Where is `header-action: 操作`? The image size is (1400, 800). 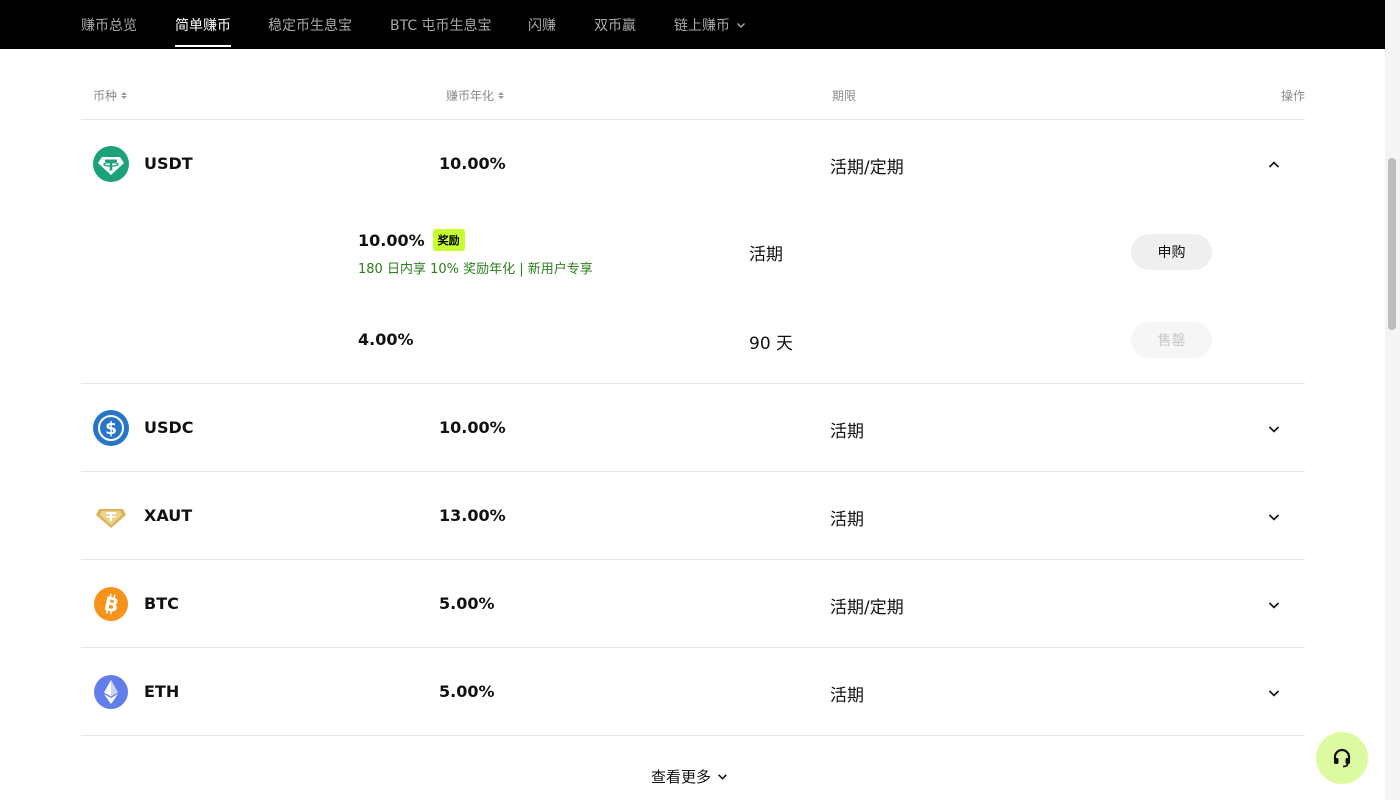
header-action: 操作 is located at coordinates (1293, 95).